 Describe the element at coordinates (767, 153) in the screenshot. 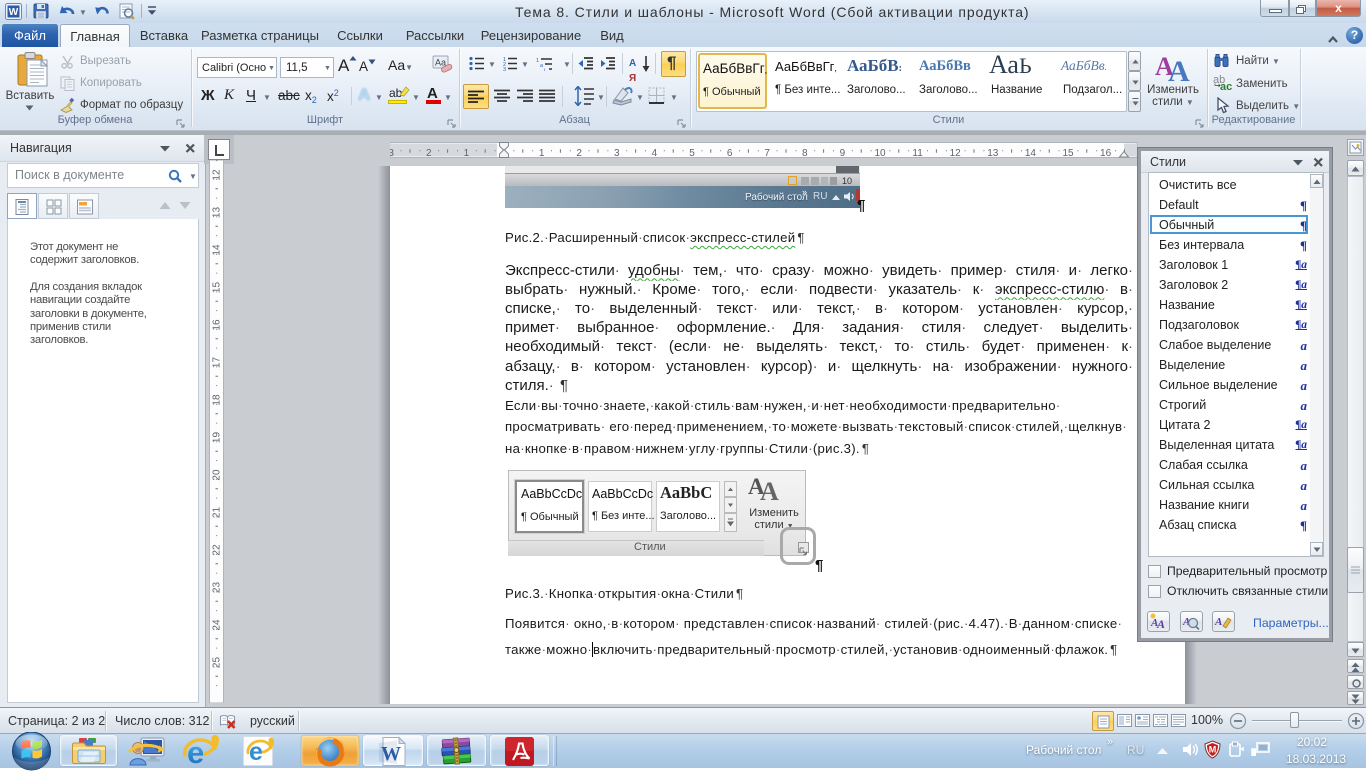

I see `svg-text: 7` at that location.